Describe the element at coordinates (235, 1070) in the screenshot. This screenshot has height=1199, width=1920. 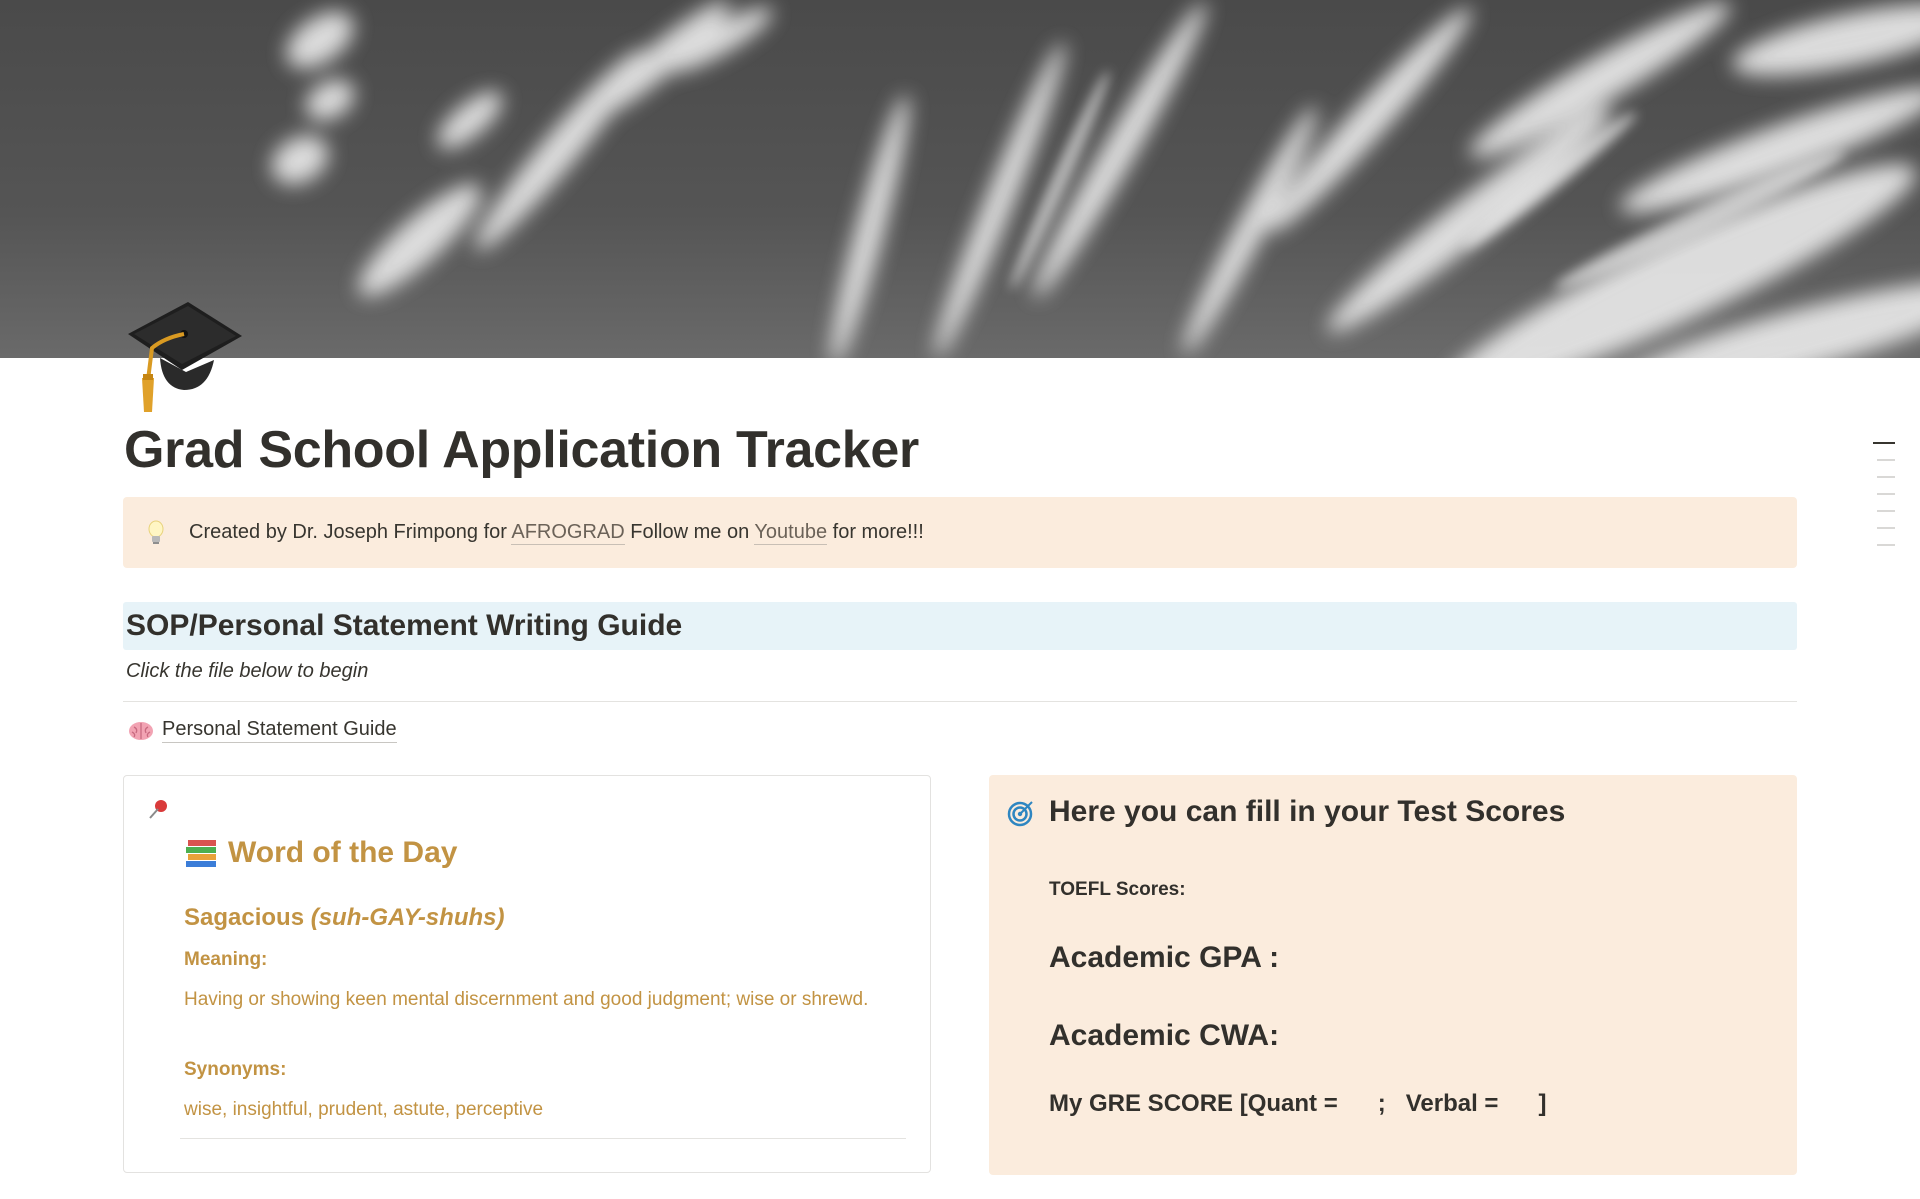
I see `synonyms-label: Synonyms:` at that location.